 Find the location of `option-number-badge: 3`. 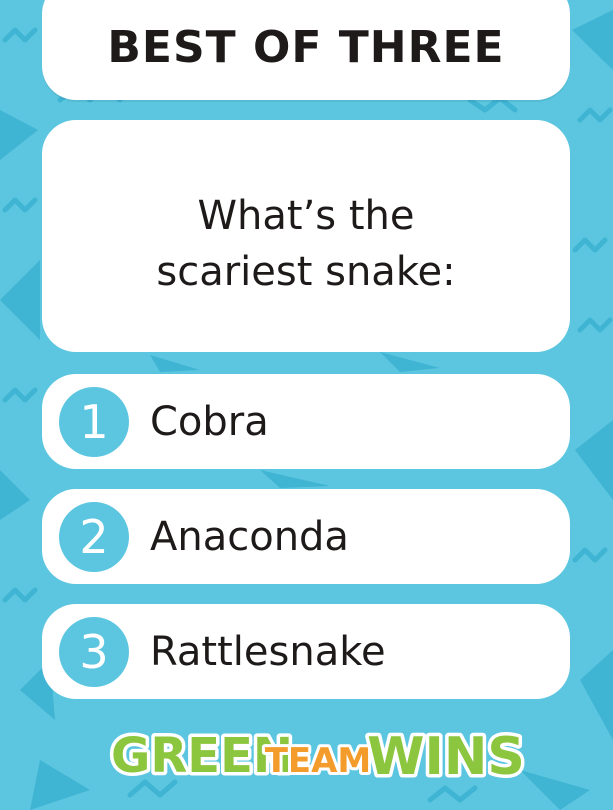

option-number-badge: 3 is located at coordinates (94, 652).